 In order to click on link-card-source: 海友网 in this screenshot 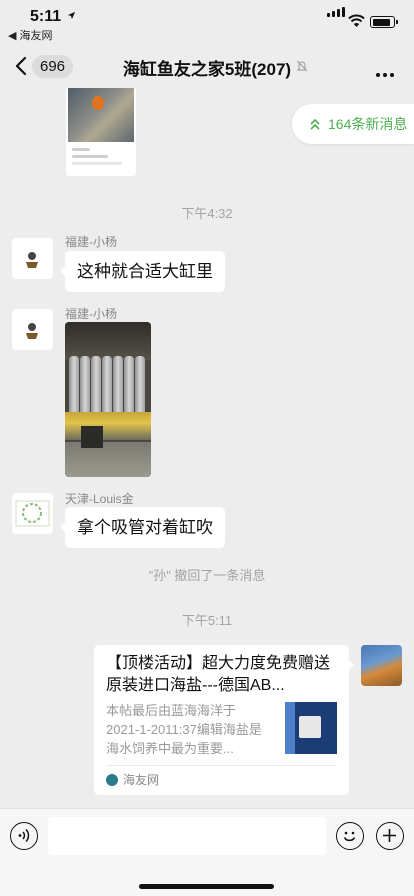, I will do `click(132, 780)`.